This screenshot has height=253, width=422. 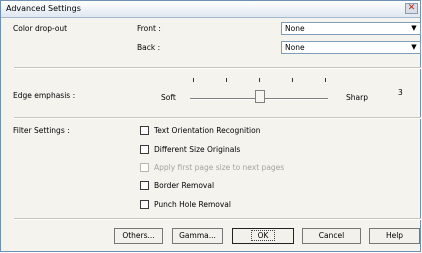 I want to click on close-button: ✕, so click(x=411, y=8).